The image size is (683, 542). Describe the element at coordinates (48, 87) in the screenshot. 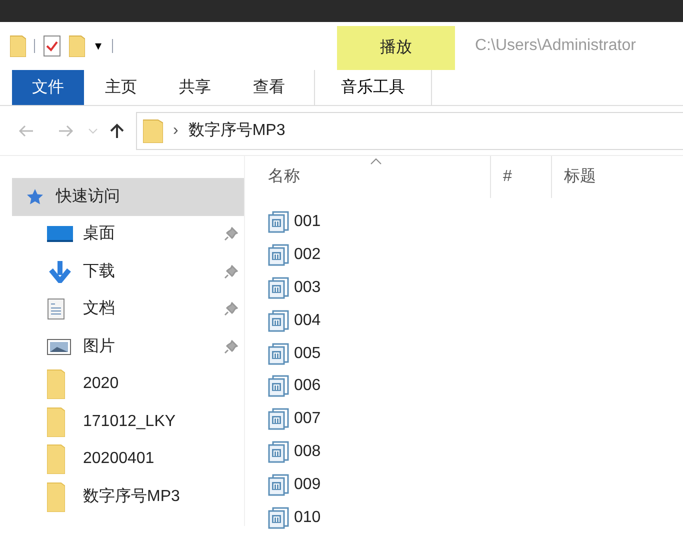

I see `file-tab: 文件` at that location.